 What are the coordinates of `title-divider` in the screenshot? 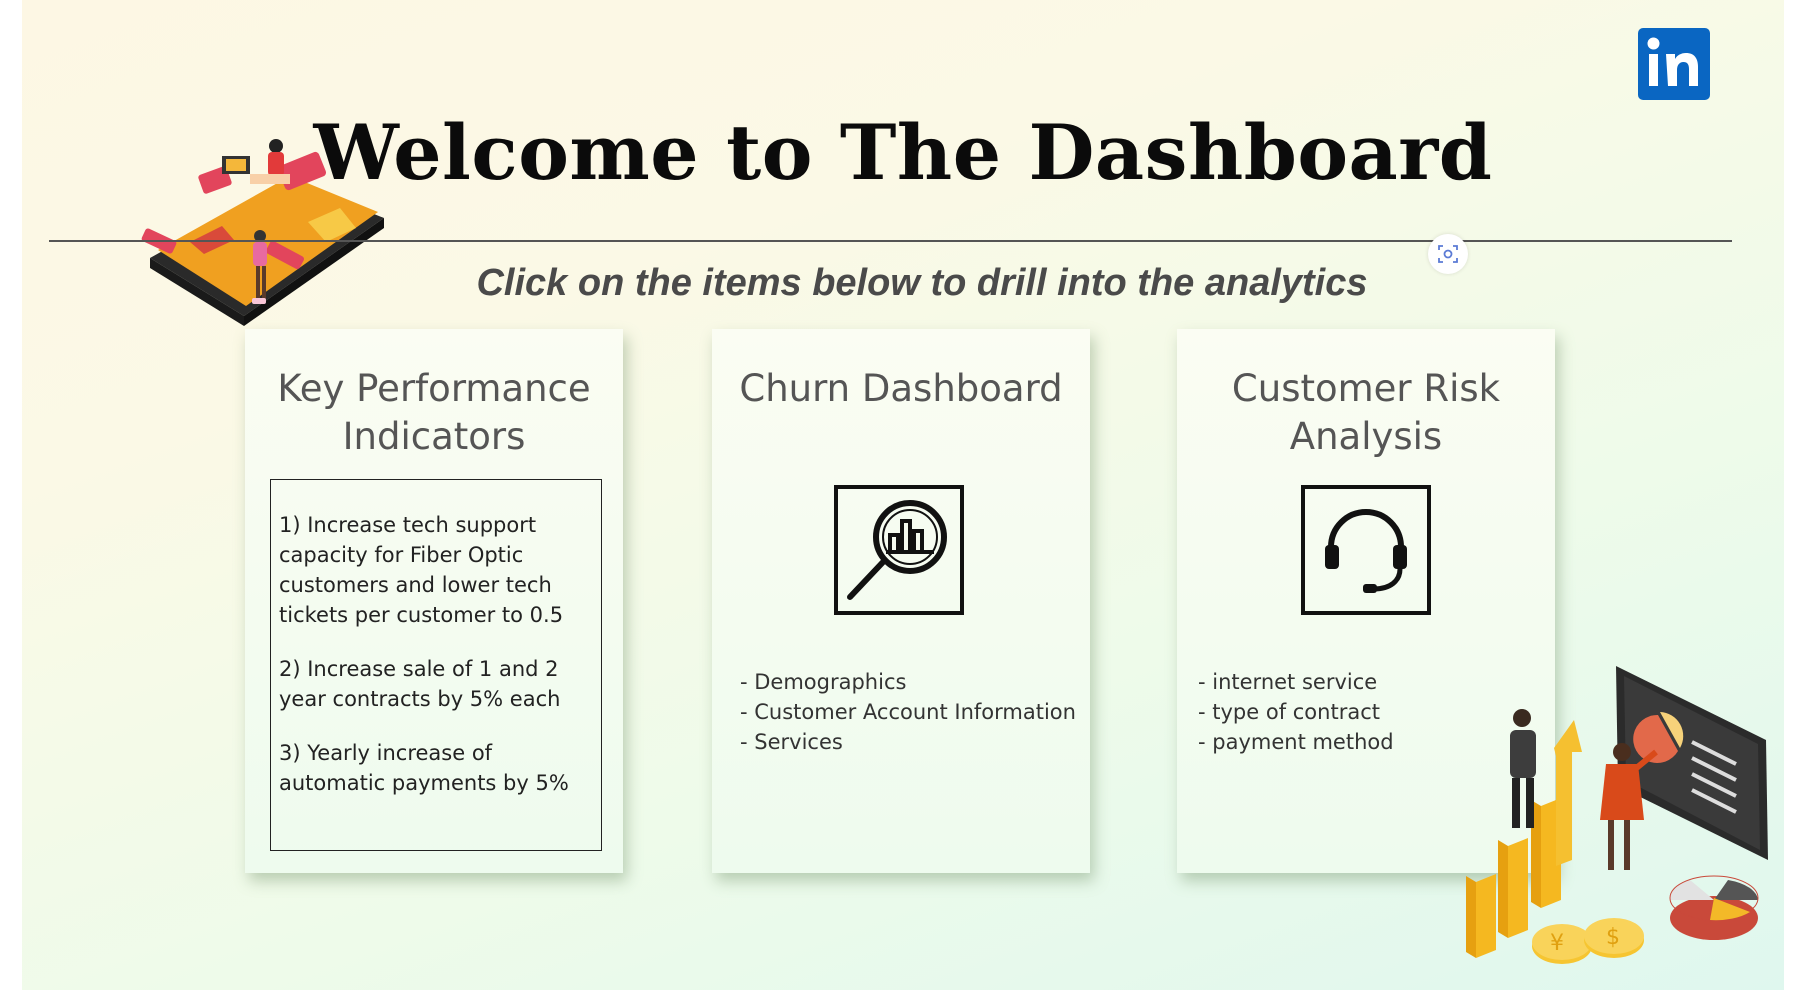 It's located at (890, 241).